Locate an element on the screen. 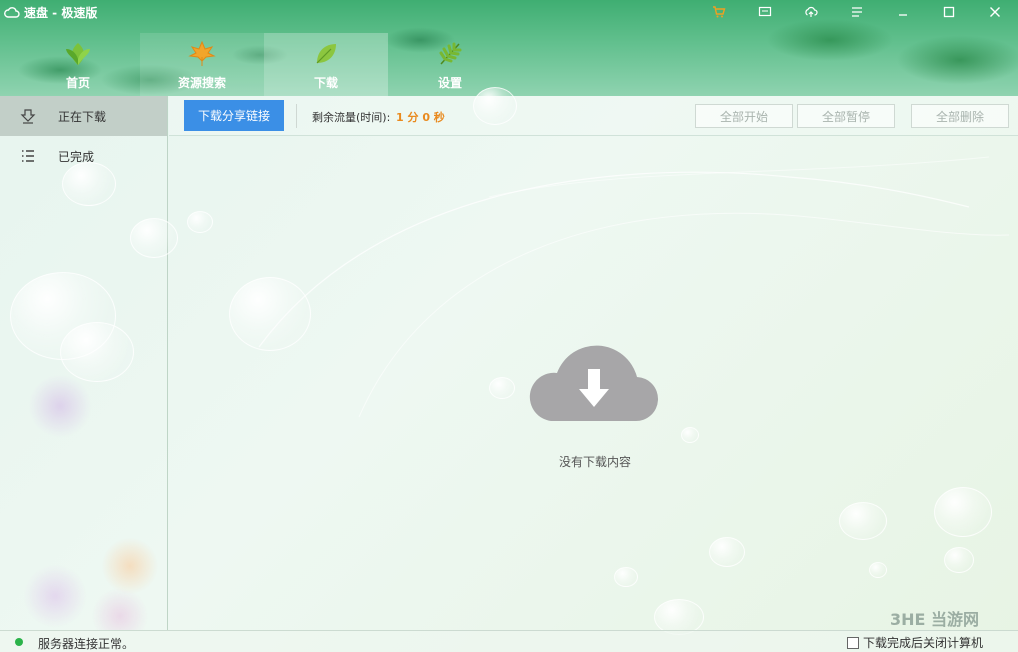  tab-resource-search: 资源搜索 is located at coordinates (202, 64).